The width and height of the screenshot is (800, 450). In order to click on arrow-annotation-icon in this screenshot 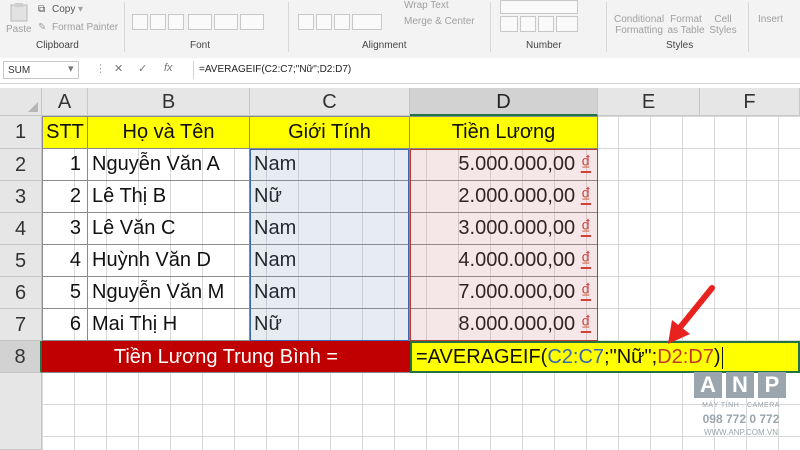, I will do `click(691, 314)`.